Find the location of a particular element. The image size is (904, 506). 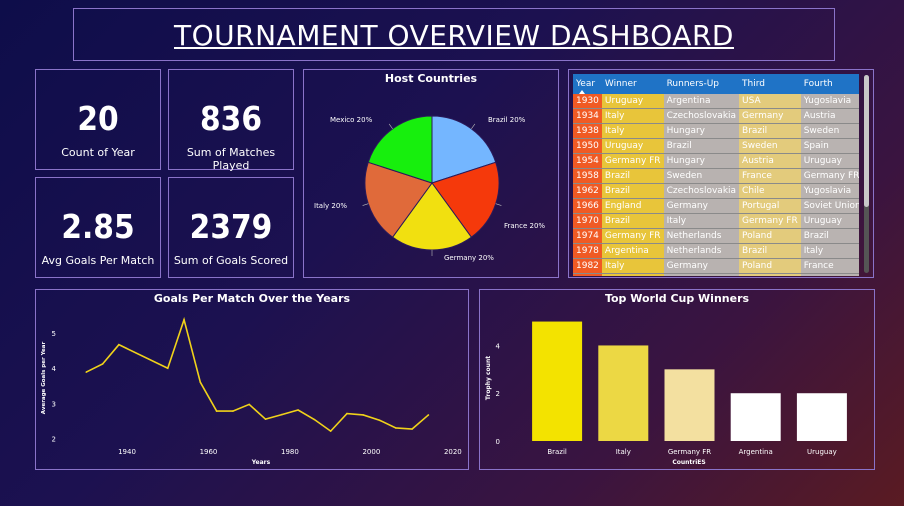

table-row: 1934 Italy Czechoslovakia Germany Austria is located at coordinates (716, 116).